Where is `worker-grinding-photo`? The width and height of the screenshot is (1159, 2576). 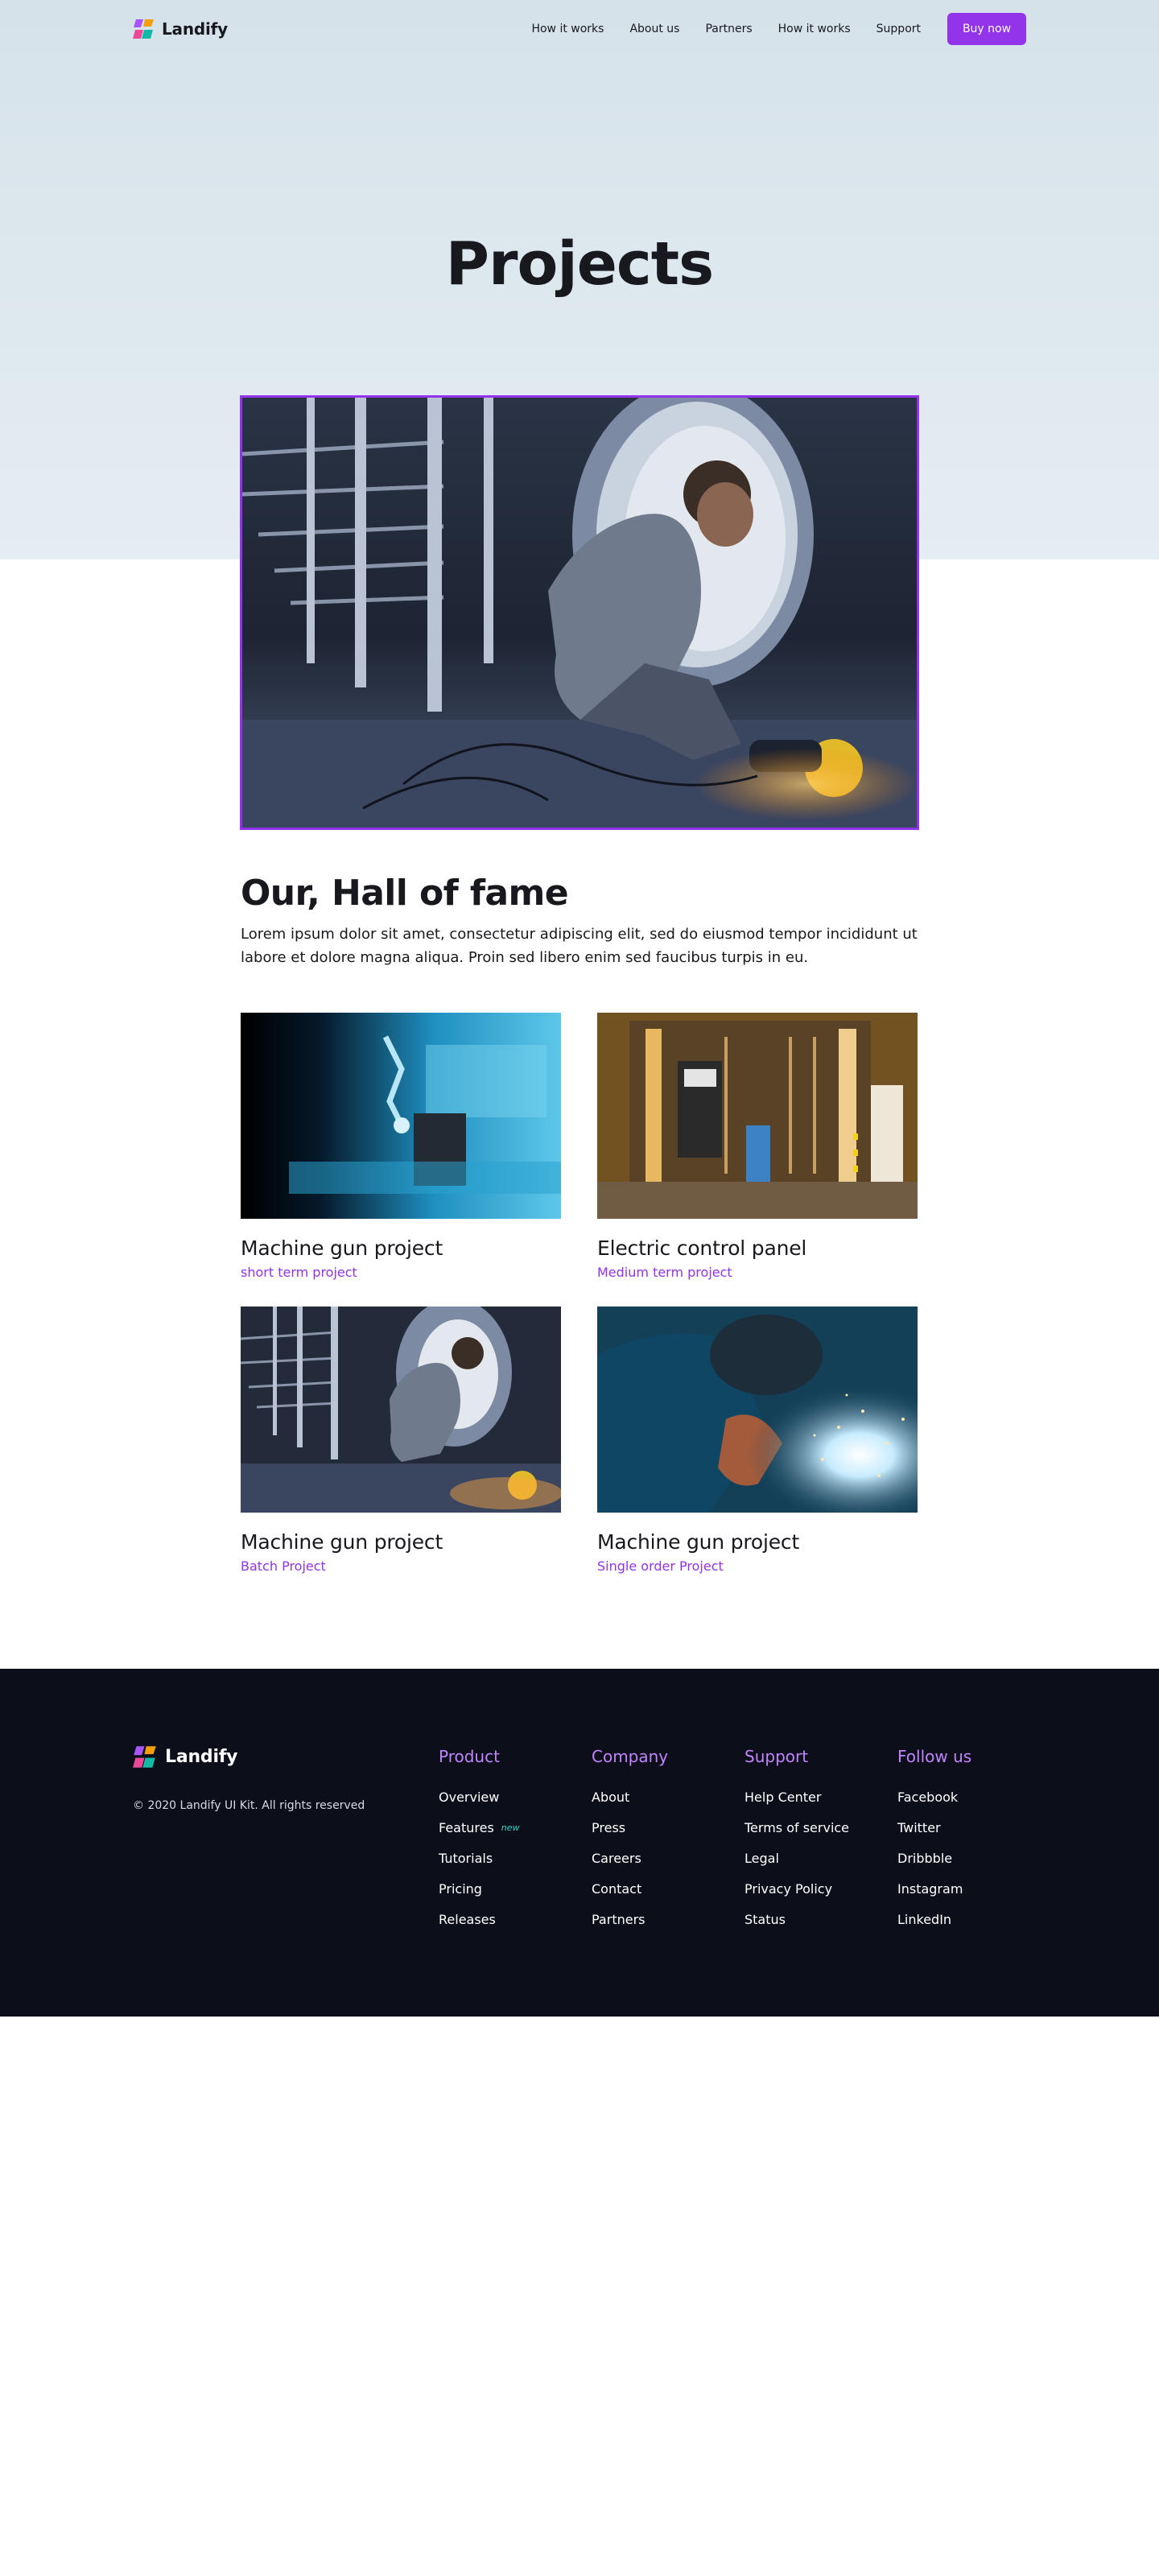
worker-grinding-photo is located at coordinates (579, 613).